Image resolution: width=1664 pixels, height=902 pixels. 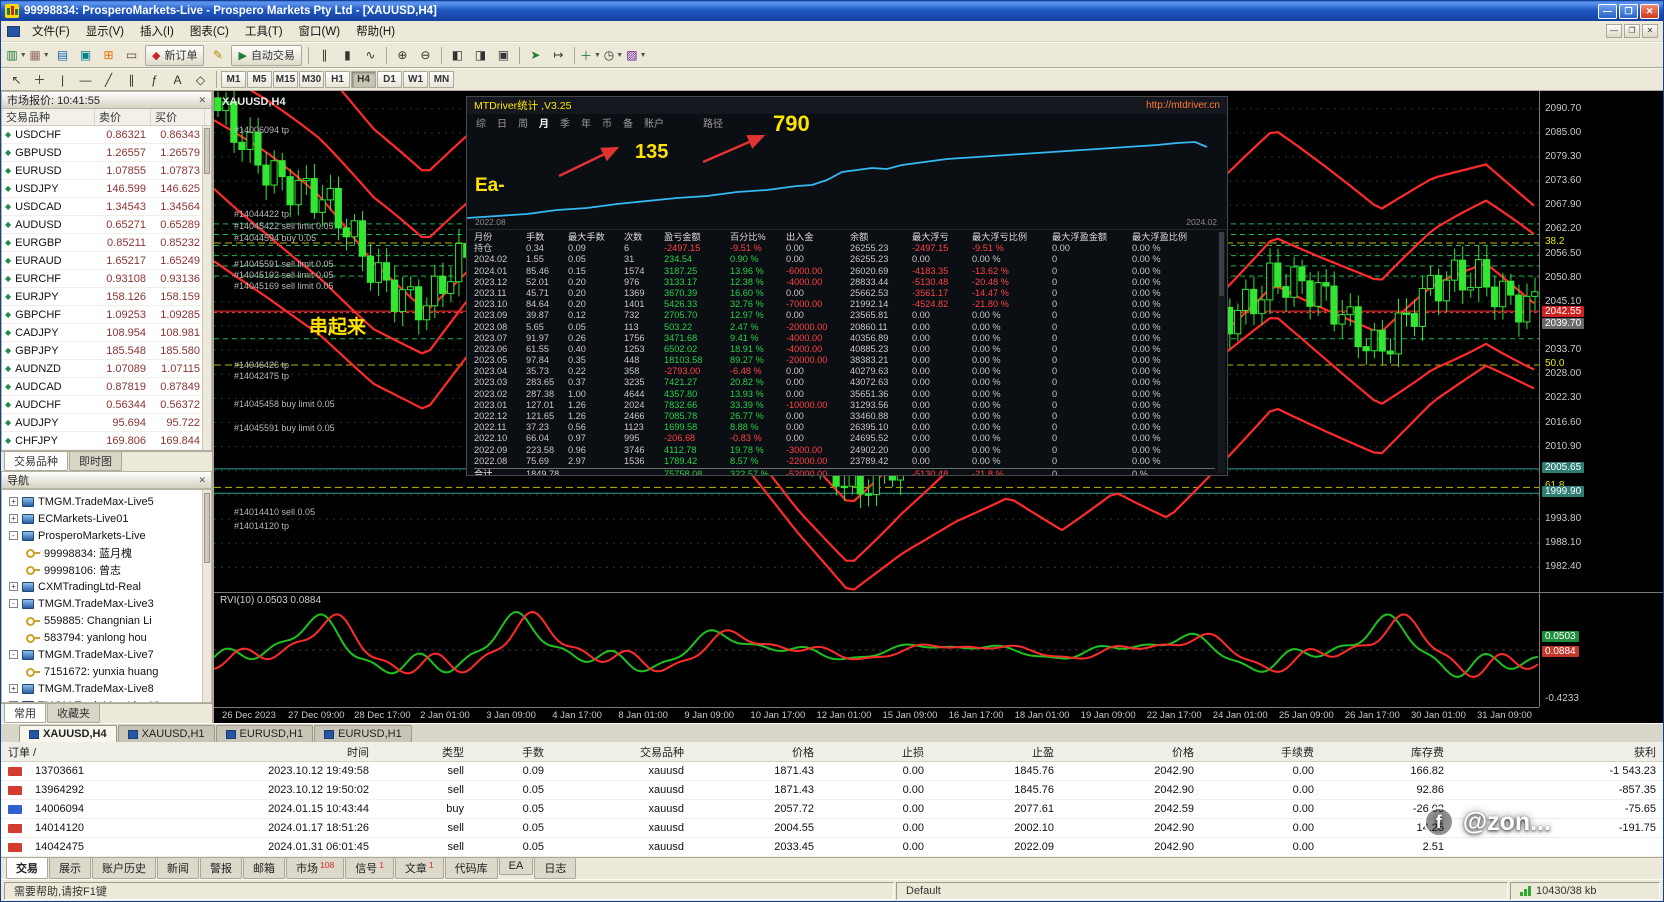 What do you see at coordinates (621, 752) in the screenshot?
I see `orders-column-4: 交易品种` at bounding box center [621, 752].